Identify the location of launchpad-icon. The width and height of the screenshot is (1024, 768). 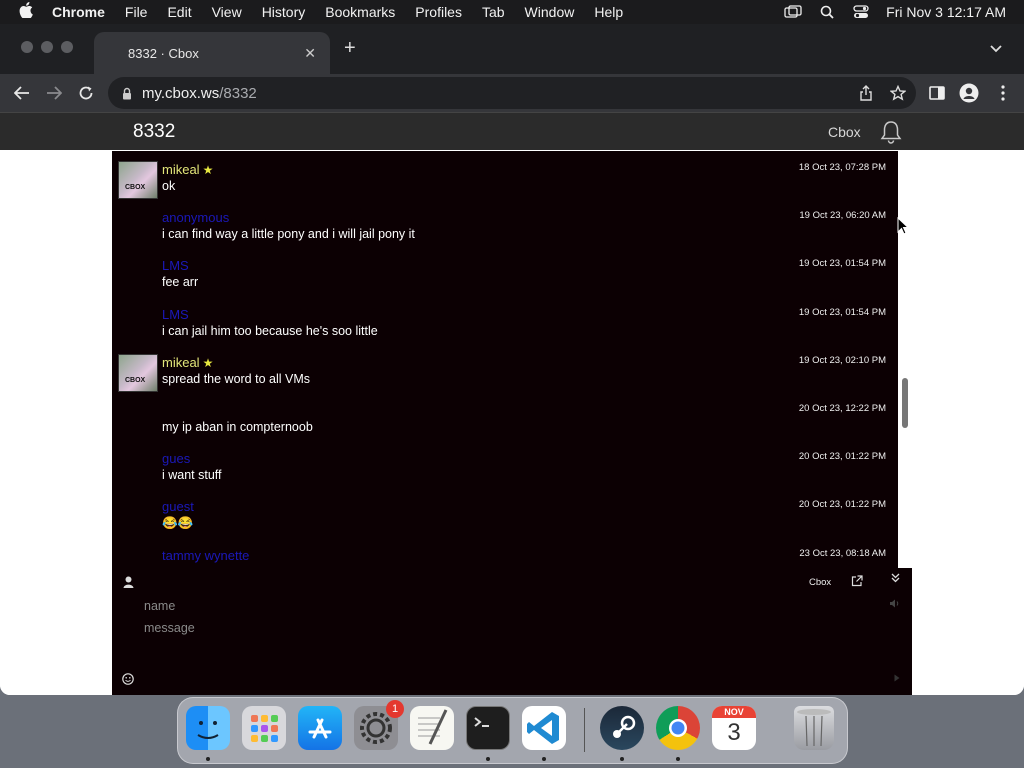
(264, 728).